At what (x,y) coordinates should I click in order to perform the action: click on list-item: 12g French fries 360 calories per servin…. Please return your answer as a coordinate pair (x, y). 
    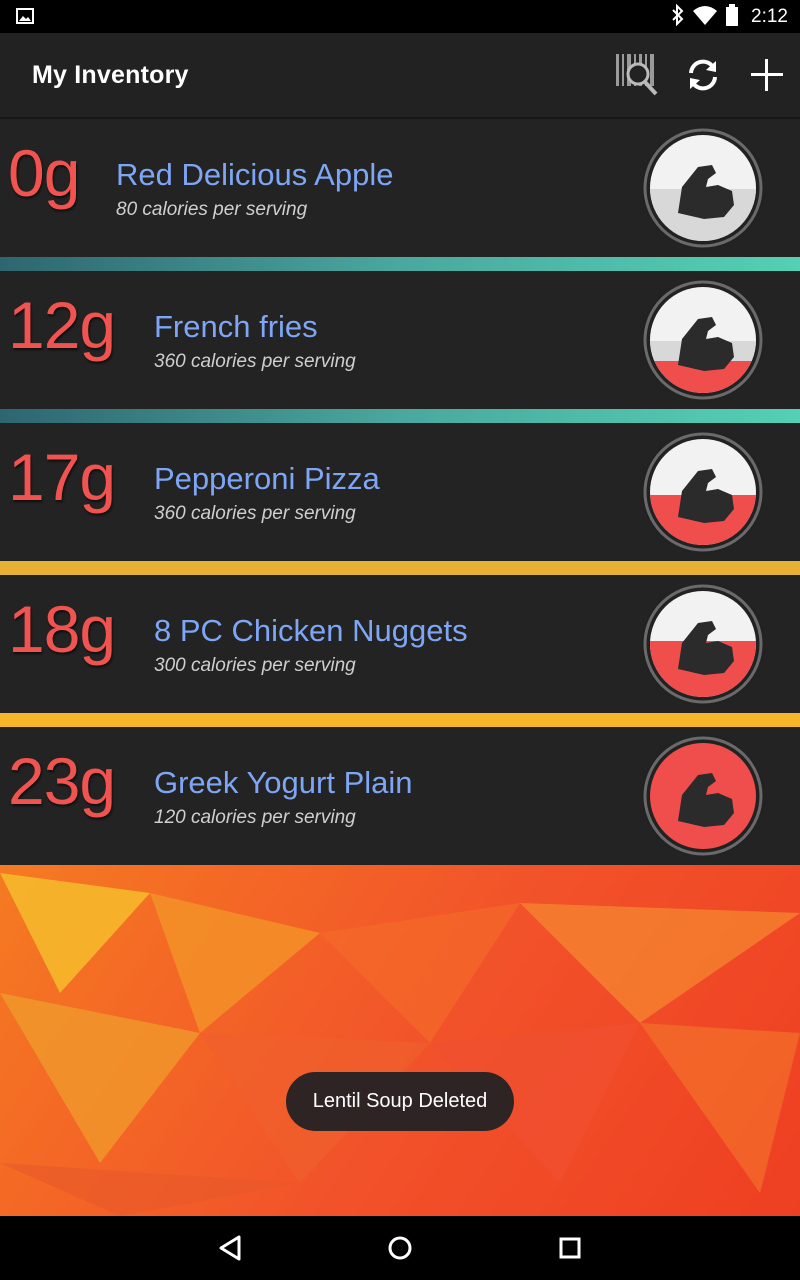
    Looking at the image, I should click on (400, 340).